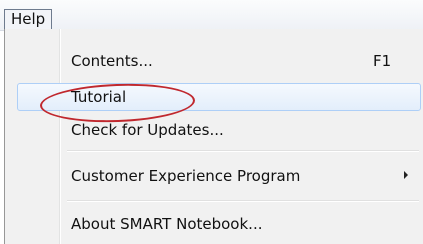  What do you see at coordinates (28, 19) in the screenshot?
I see `help-menu: Help` at bounding box center [28, 19].